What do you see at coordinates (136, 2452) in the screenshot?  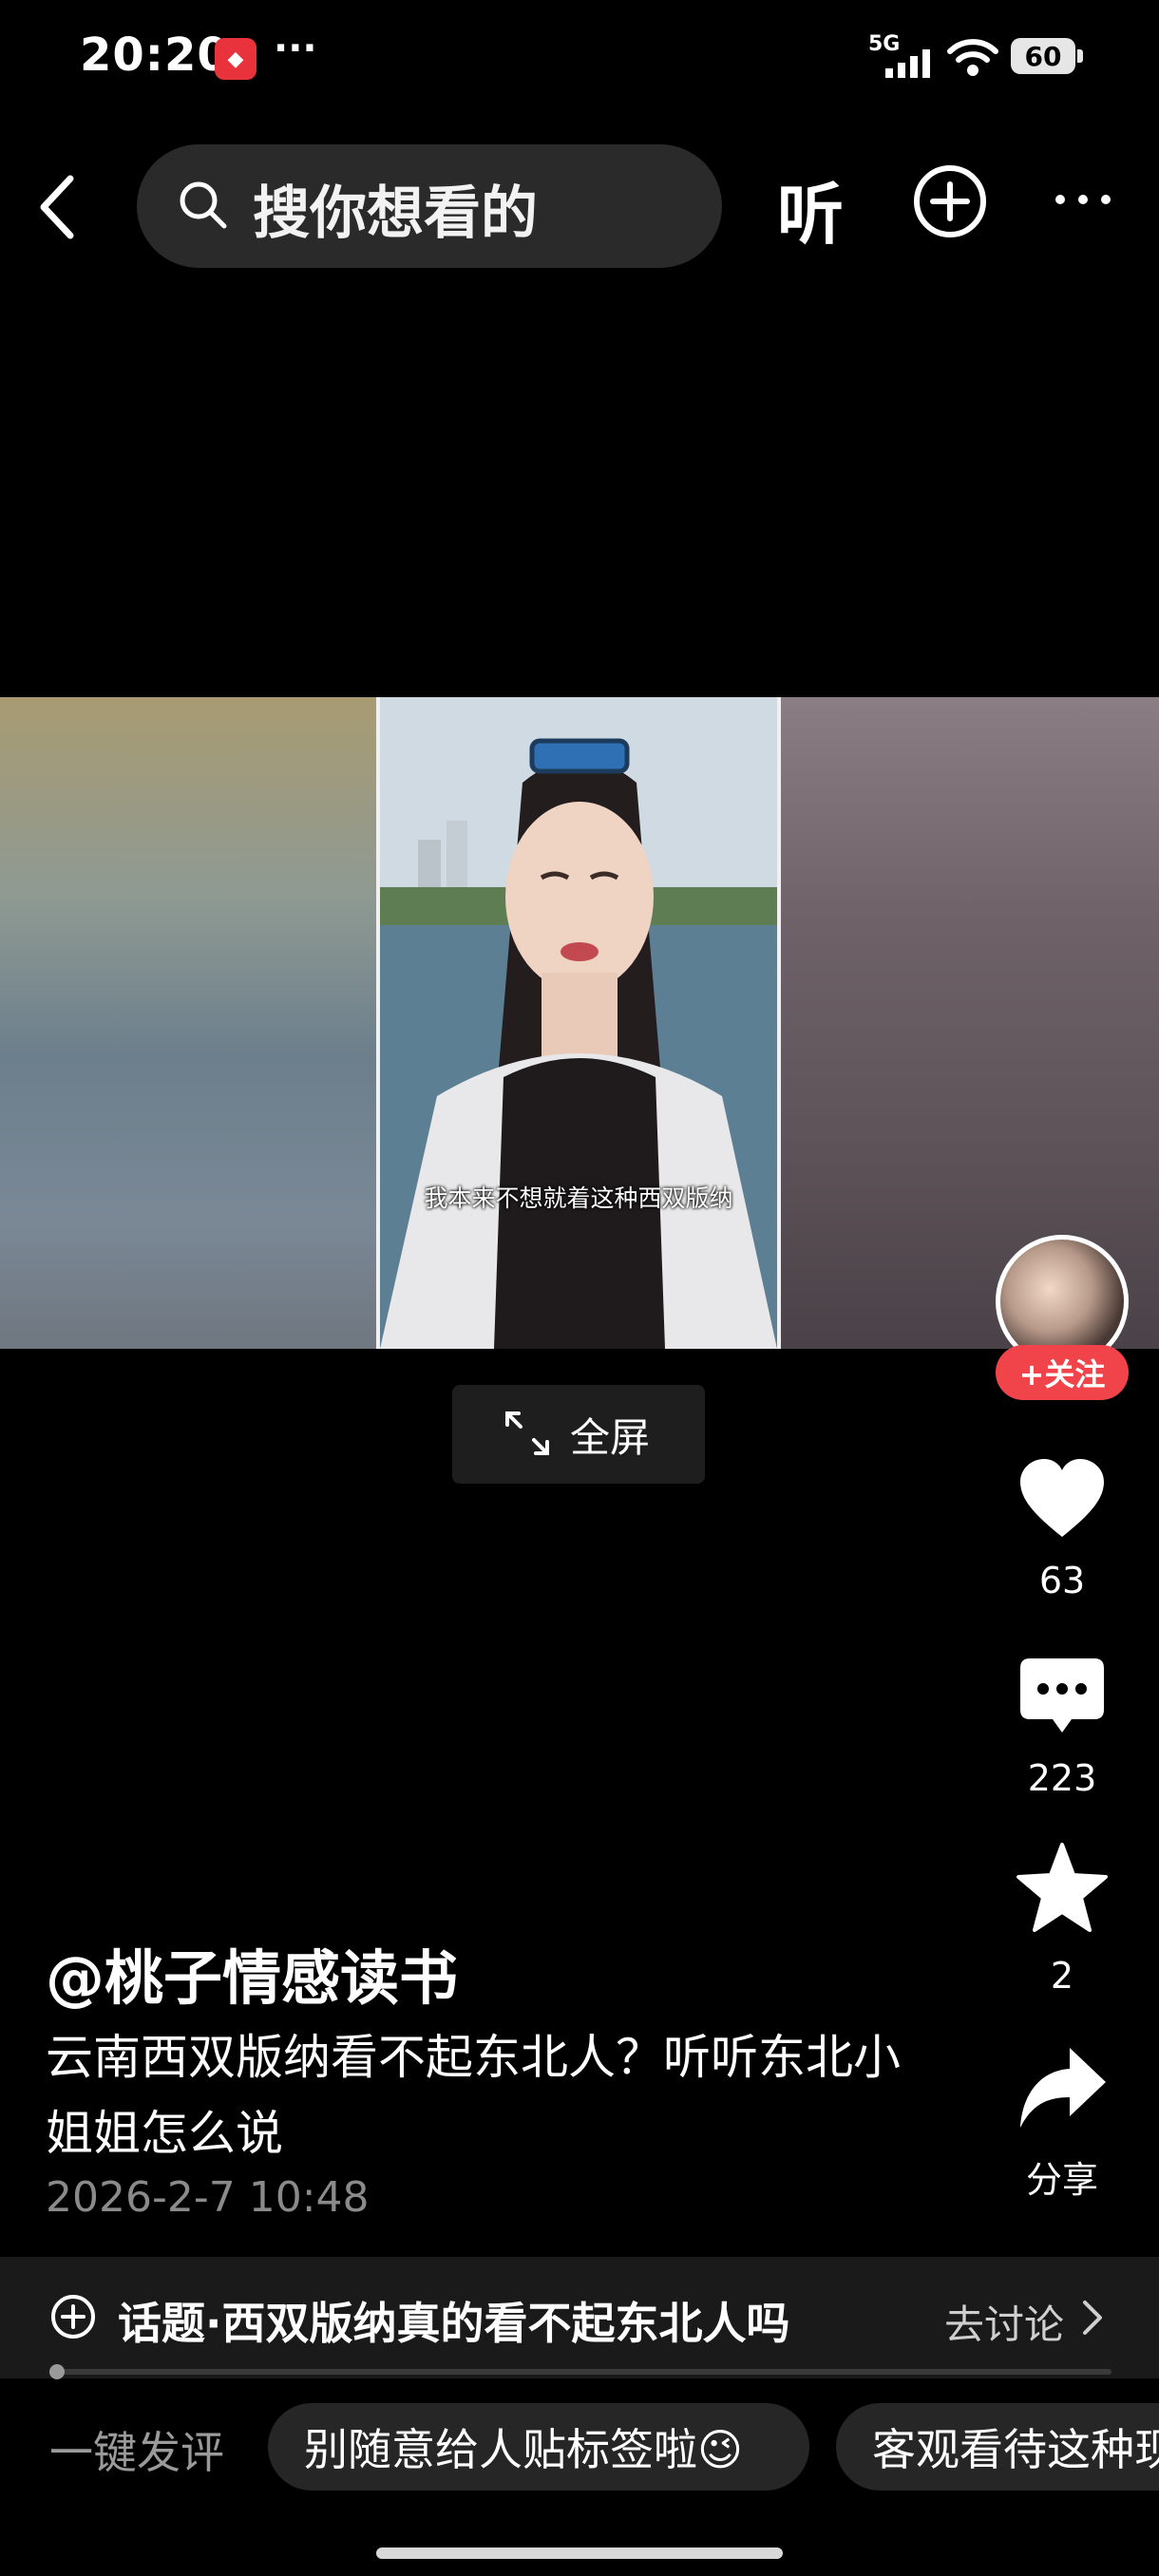 I see `quick-comment-label: 一键发评` at bounding box center [136, 2452].